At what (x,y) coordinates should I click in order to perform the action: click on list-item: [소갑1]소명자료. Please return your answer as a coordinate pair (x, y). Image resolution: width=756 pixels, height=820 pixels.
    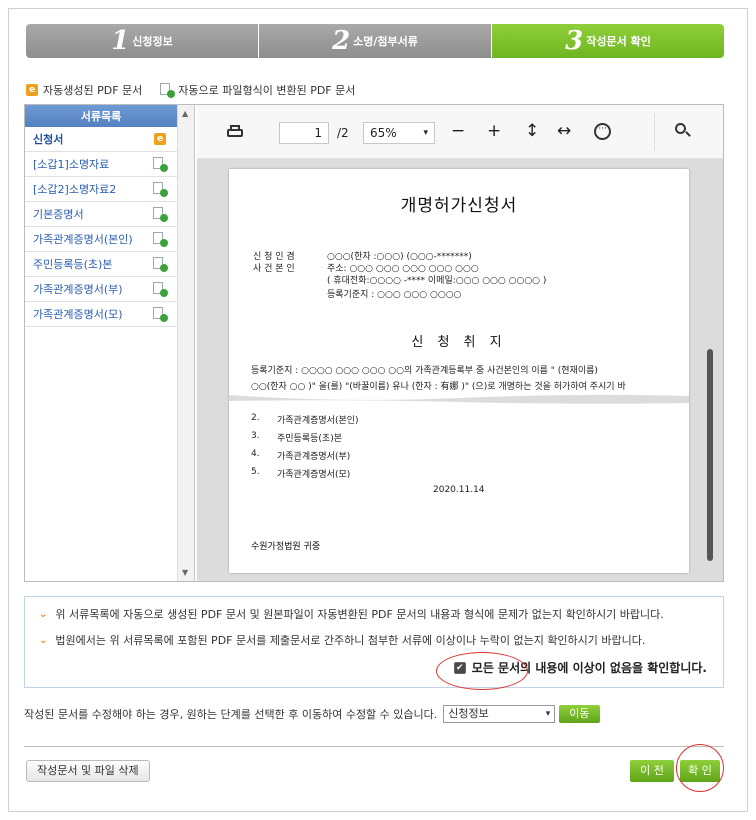
    Looking at the image, I should click on (101, 164).